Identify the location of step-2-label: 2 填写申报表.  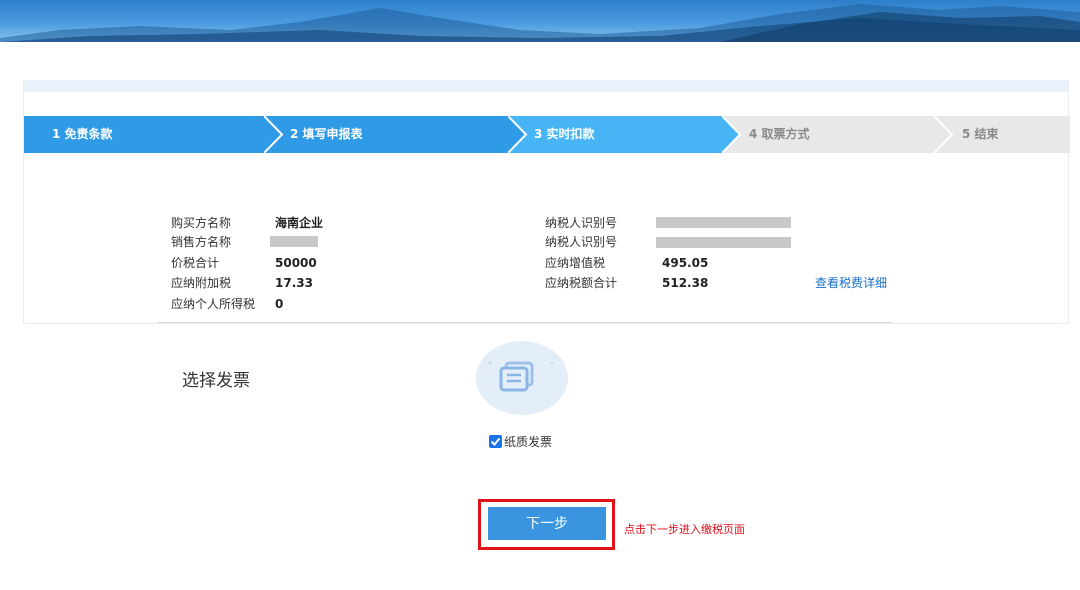
(326, 134).